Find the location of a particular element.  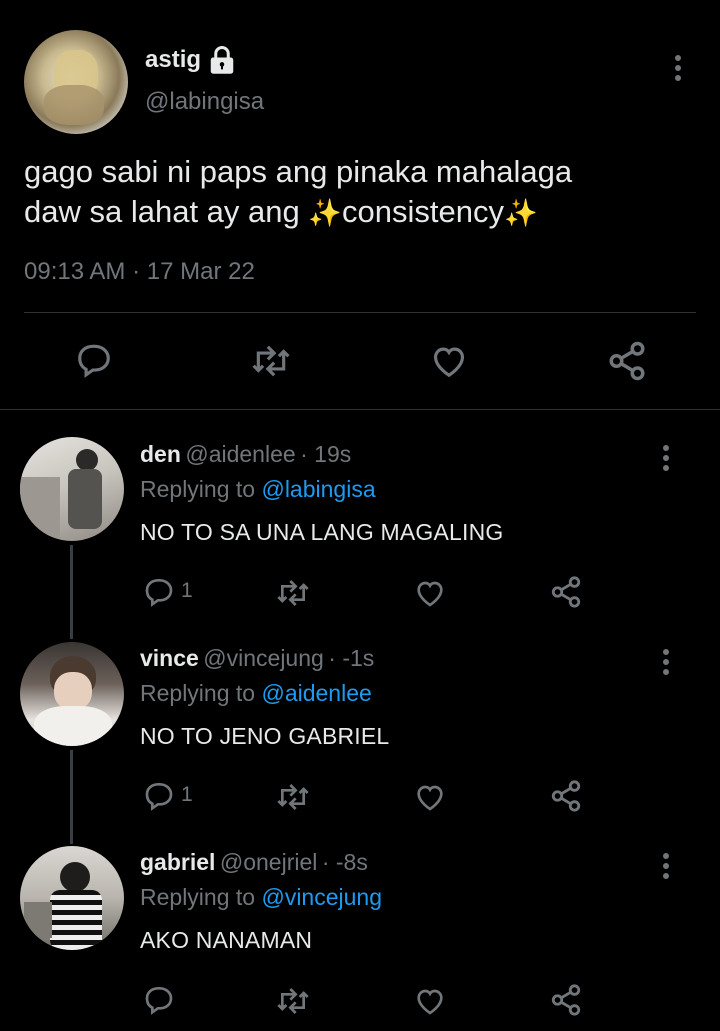

lock-icon is located at coordinates (222, 60).